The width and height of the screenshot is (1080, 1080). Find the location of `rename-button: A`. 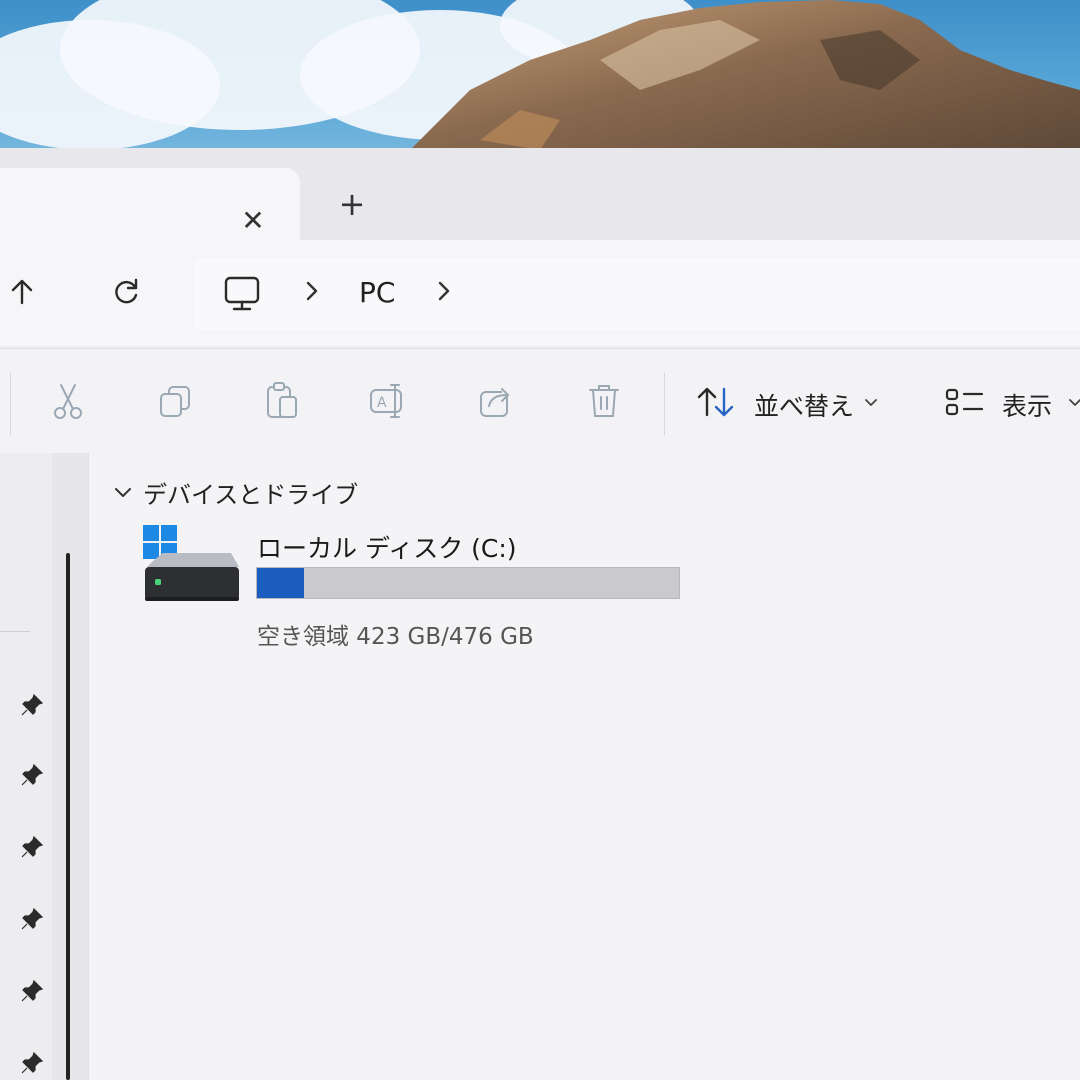

rename-button: A is located at coordinates (388, 401).